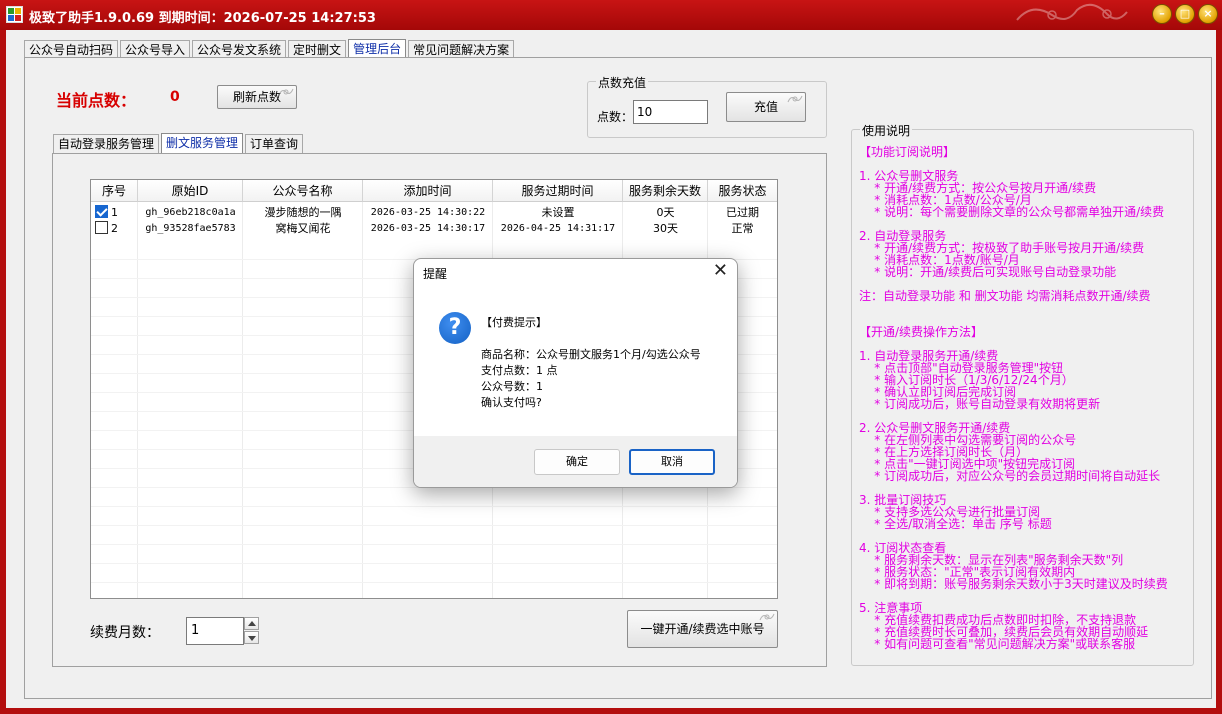  What do you see at coordinates (558, 228) in the screenshot?
I see `row-expires: 2026-04-25 14:31:17` at bounding box center [558, 228].